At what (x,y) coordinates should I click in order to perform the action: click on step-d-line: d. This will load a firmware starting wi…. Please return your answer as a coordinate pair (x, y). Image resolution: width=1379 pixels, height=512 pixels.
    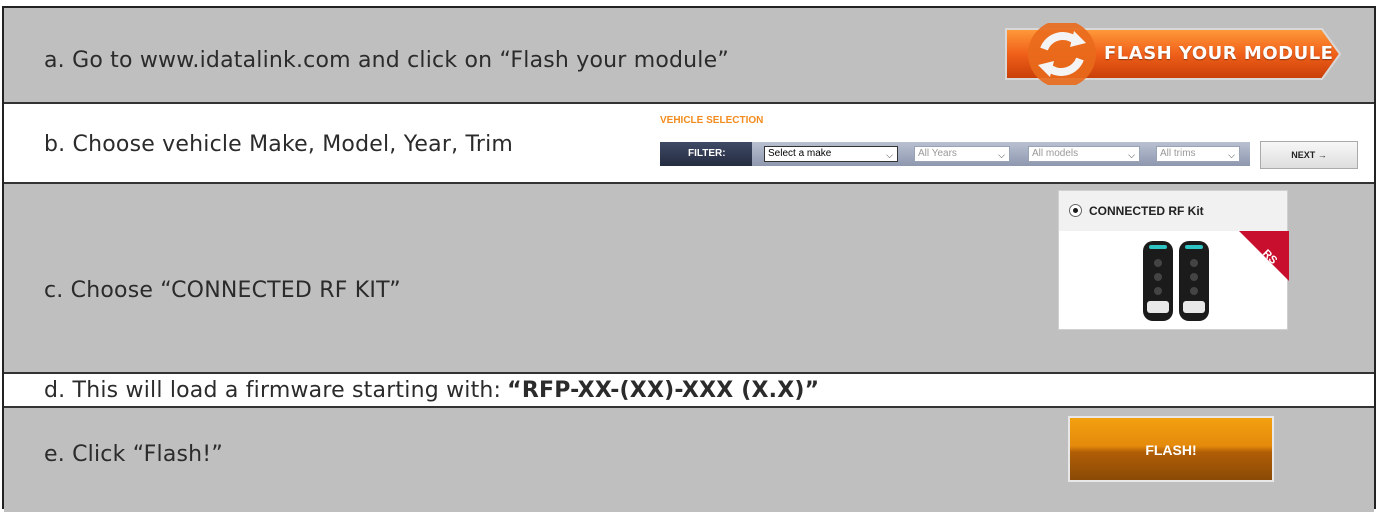
    Looking at the image, I should click on (431, 390).